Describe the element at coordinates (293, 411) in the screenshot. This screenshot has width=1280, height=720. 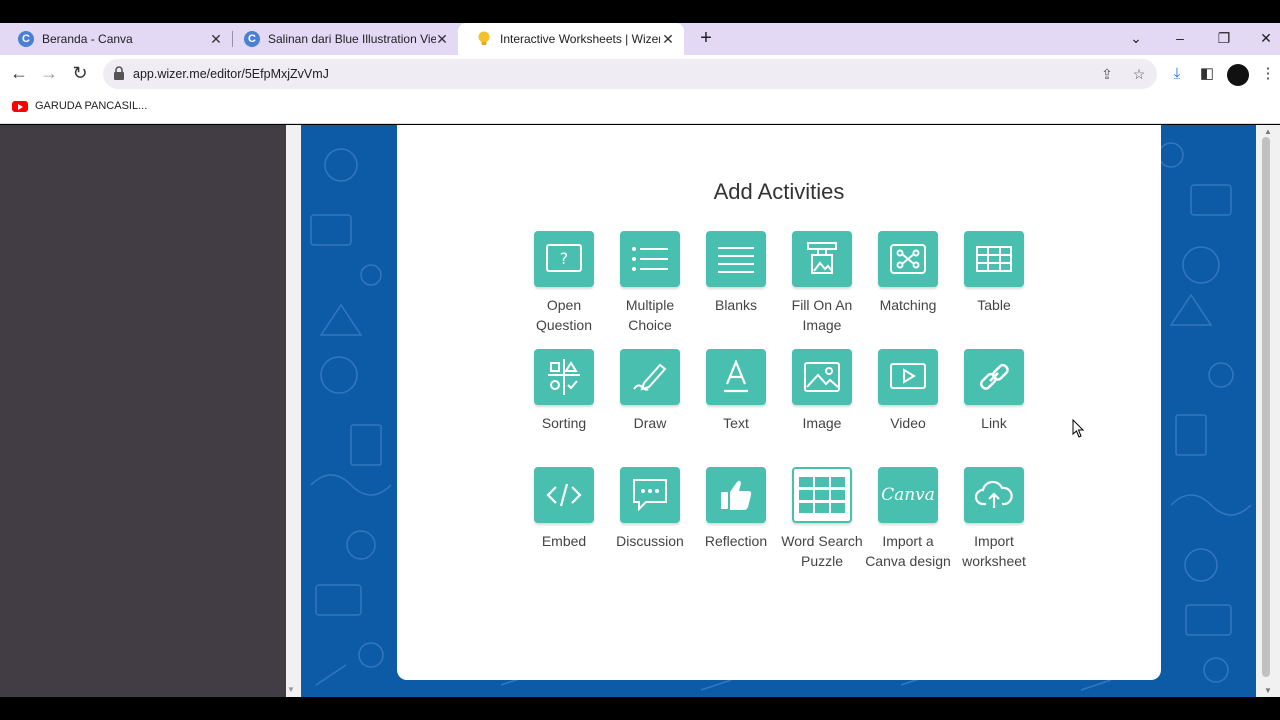
I see `left-panel-scrollbar` at that location.